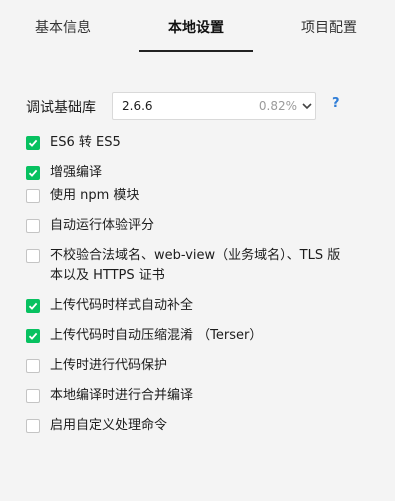  I want to click on tab-local-settings: 本地设置, so click(196, 26).